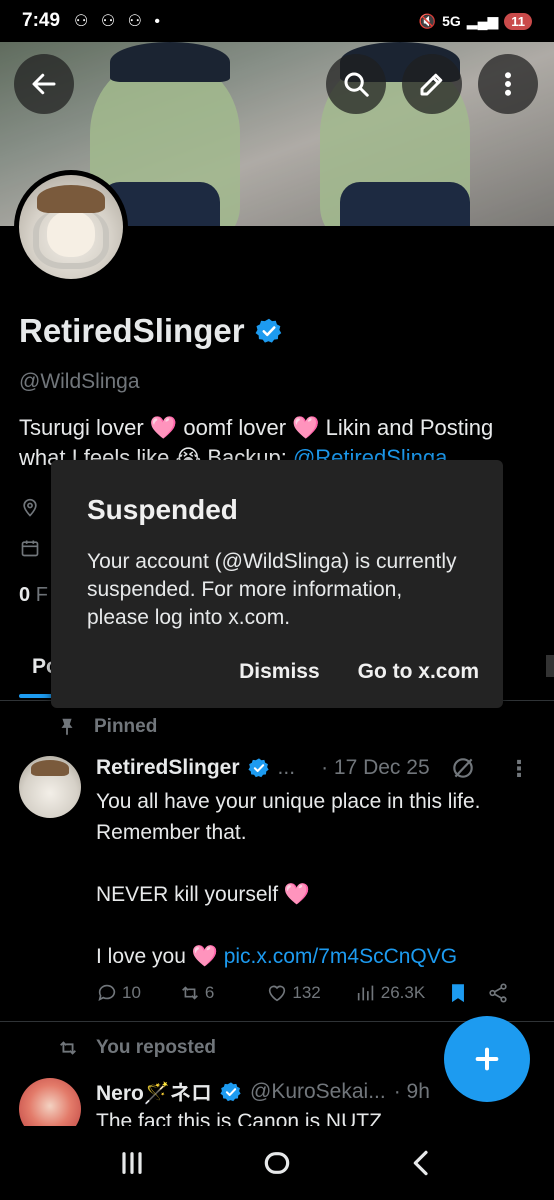 The height and width of the screenshot is (1200, 554). Describe the element at coordinates (451, 21) in the screenshot. I see `network-label: 5G` at that location.